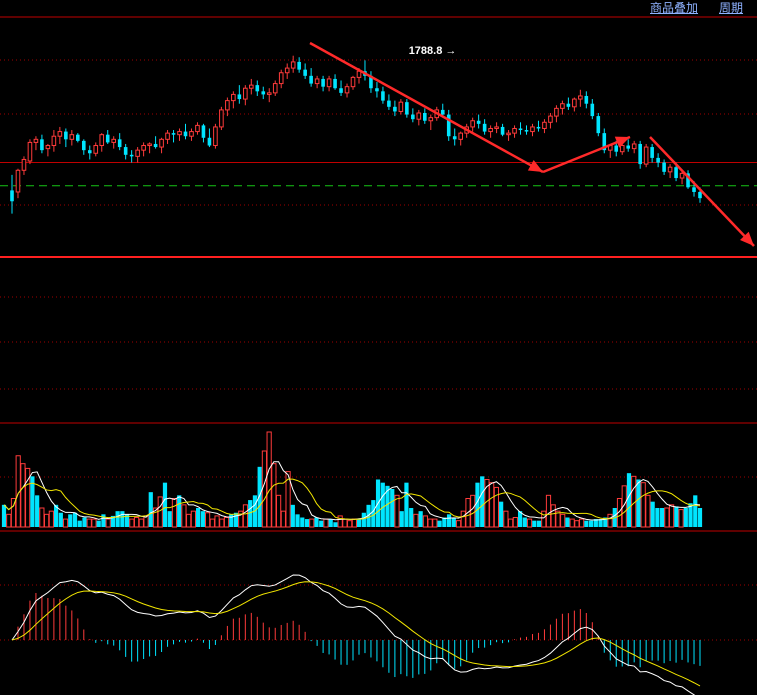 The width and height of the screenshot is (757, 695). Describe the element at coordinates (731, 8) in the screenshot. I see `period-link: 周期` at that location.